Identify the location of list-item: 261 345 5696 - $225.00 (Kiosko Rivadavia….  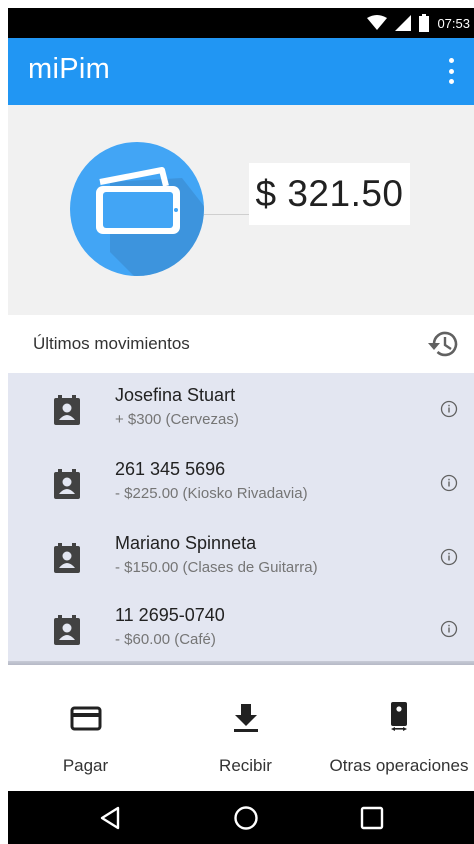
(241, 483).